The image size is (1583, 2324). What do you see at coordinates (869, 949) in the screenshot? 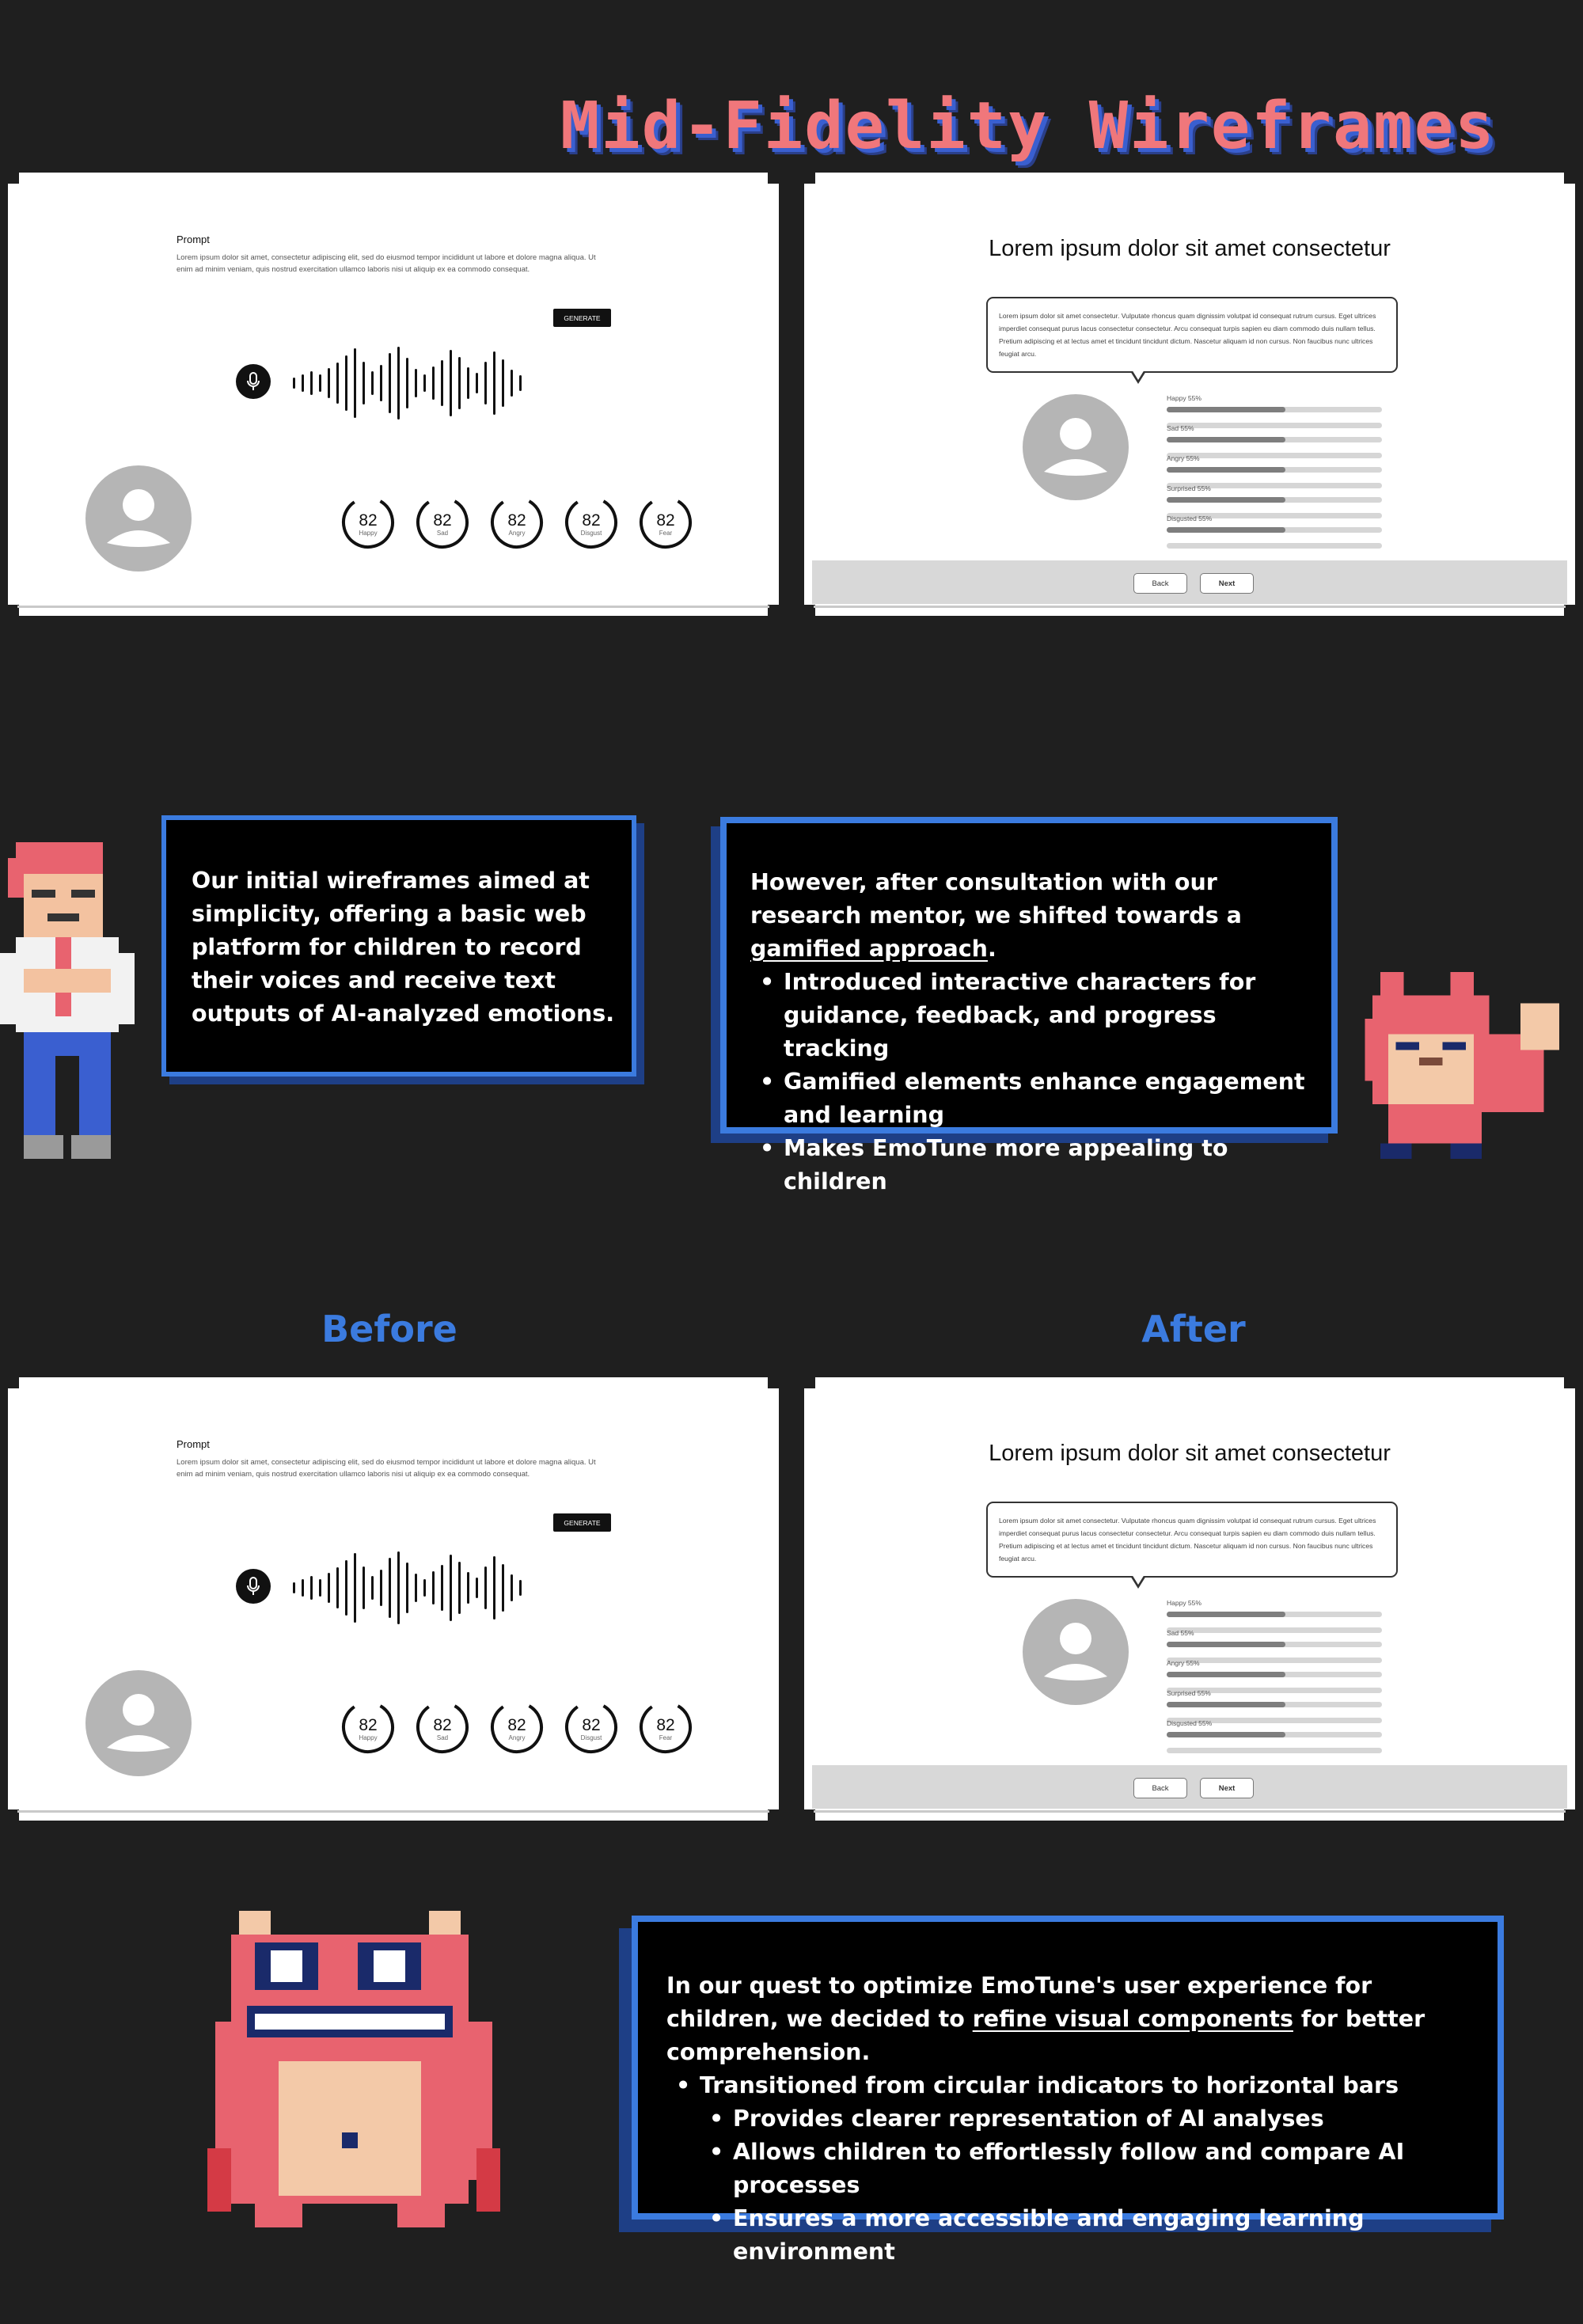
I see `gamified-approach-link: gamified approach` at bounding box center [869, 949].